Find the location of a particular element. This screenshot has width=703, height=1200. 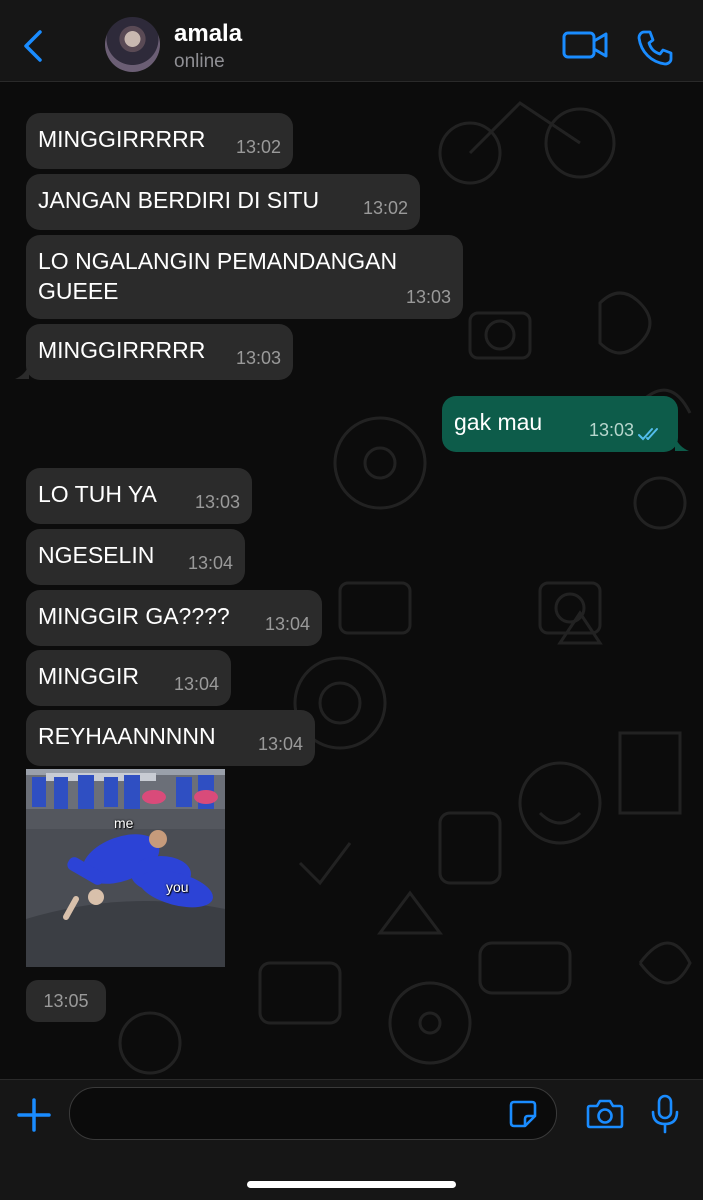

message-bubble-incoming: LO TUH YA 13:03 is located at coordinates (139, 496).